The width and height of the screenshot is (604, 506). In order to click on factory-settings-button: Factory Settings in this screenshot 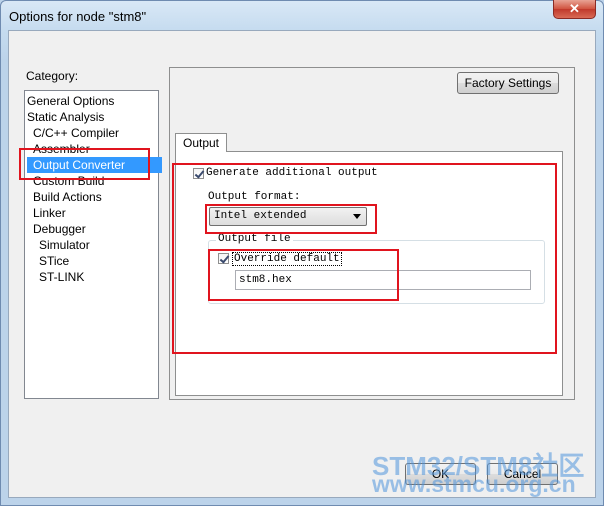, I will do `click(508, 83)`.